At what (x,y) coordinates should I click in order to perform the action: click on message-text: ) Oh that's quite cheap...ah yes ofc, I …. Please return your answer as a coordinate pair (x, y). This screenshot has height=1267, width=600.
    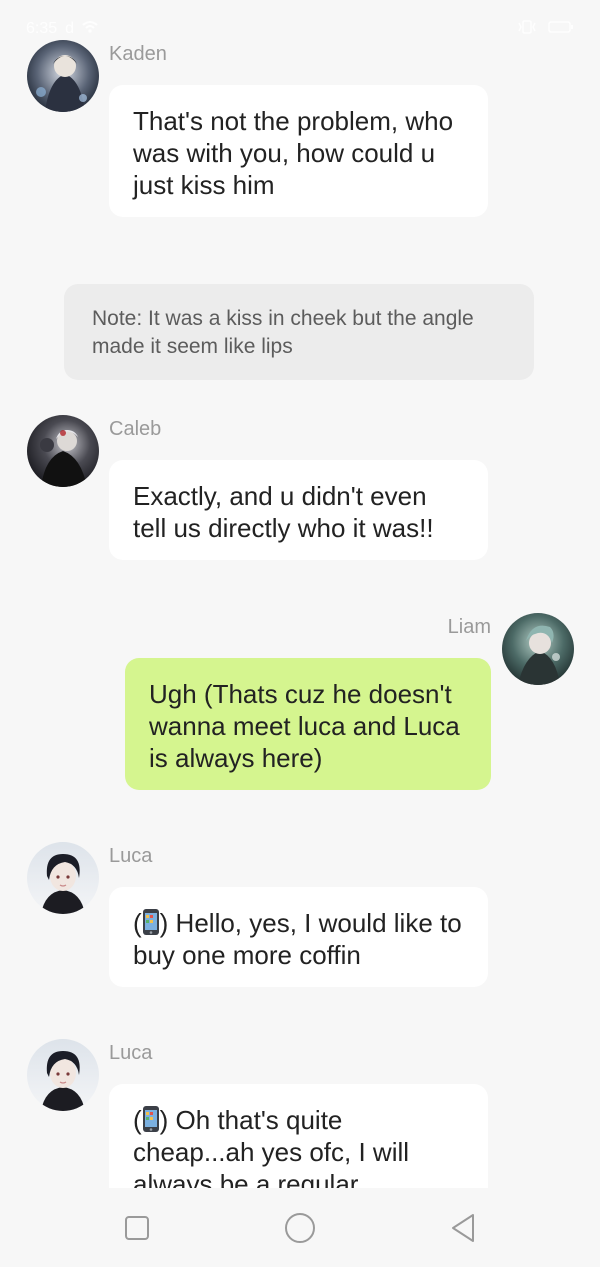
    Looking at the image, I should click on (271, 1146).